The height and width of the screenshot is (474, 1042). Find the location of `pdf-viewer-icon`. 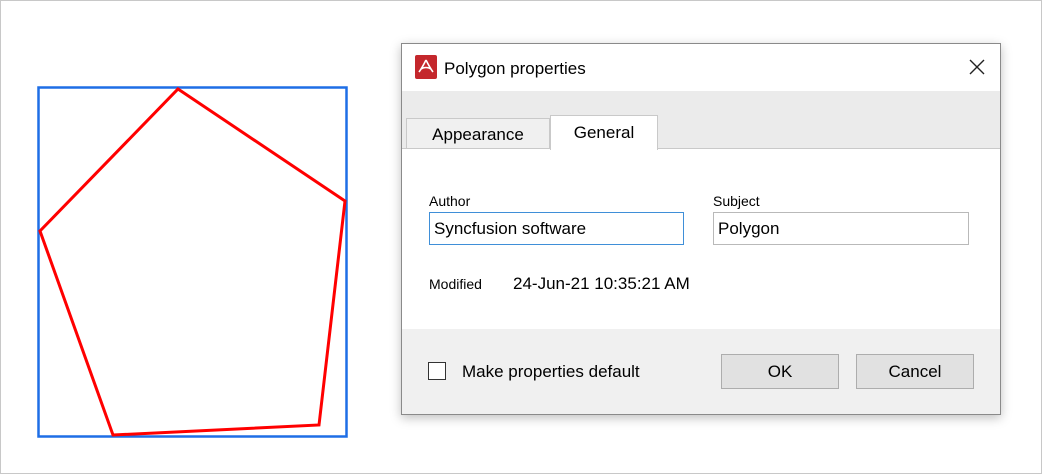

pdf-viewer-icon is located at coordinates (426, 67).